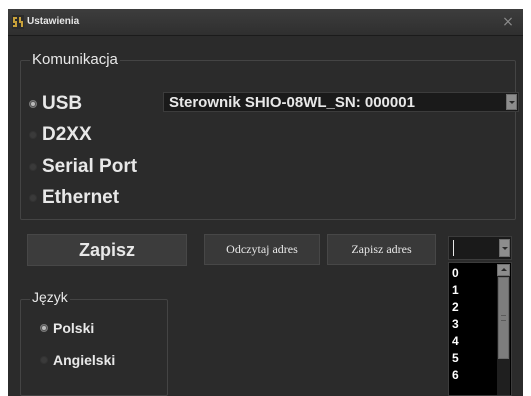 The image size is (531, 396). Describe the element at coordinates (84, 360) in the screenshot. I see `radio-label-angielski: Angielski` at that location.